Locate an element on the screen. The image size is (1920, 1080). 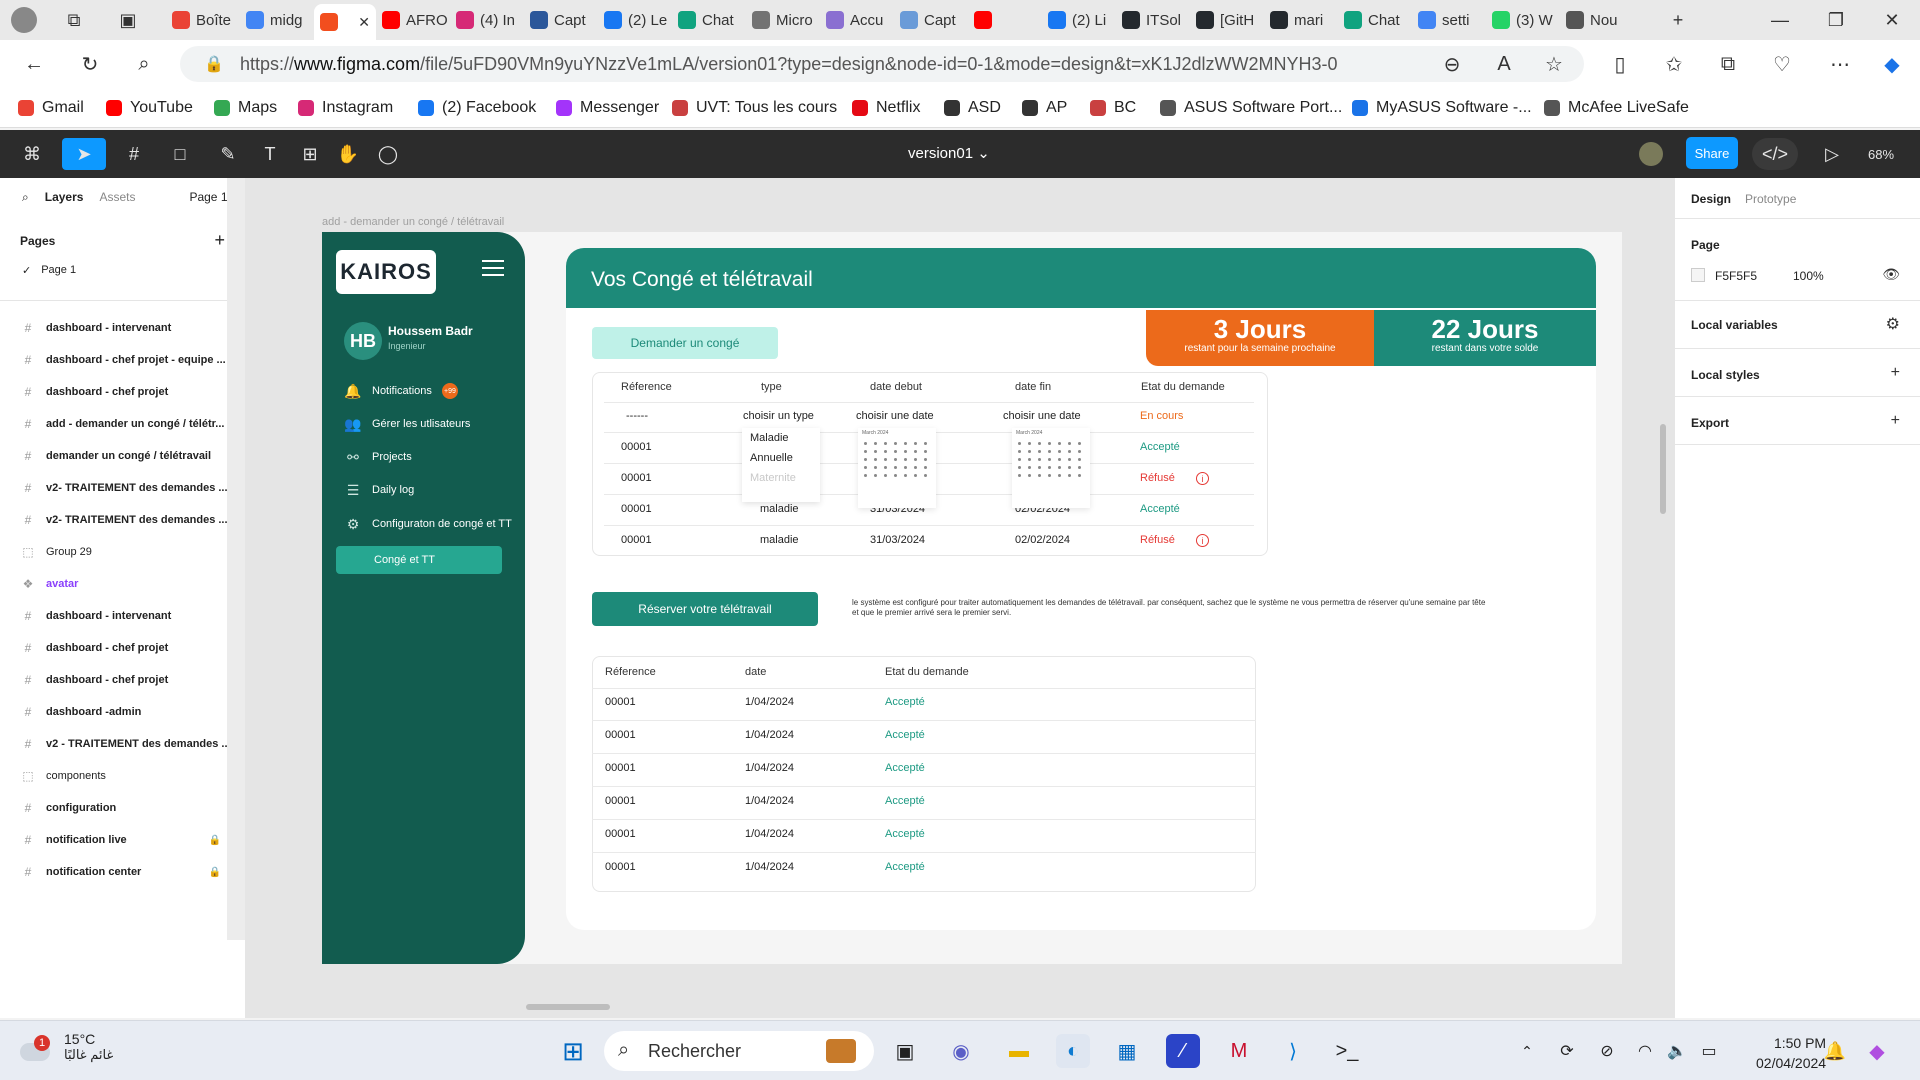
sidebar-item-conge-tt: Congé et TT is located at coordinates (419, 560).